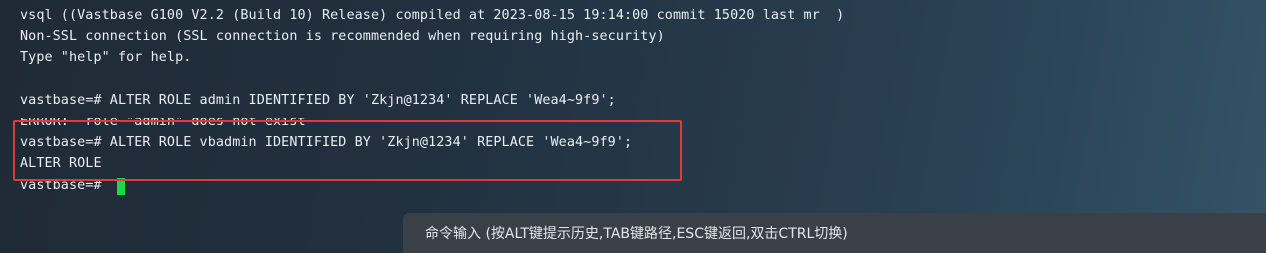  I want to click on terminal-line: Type "help" for help., so click(106, 57).